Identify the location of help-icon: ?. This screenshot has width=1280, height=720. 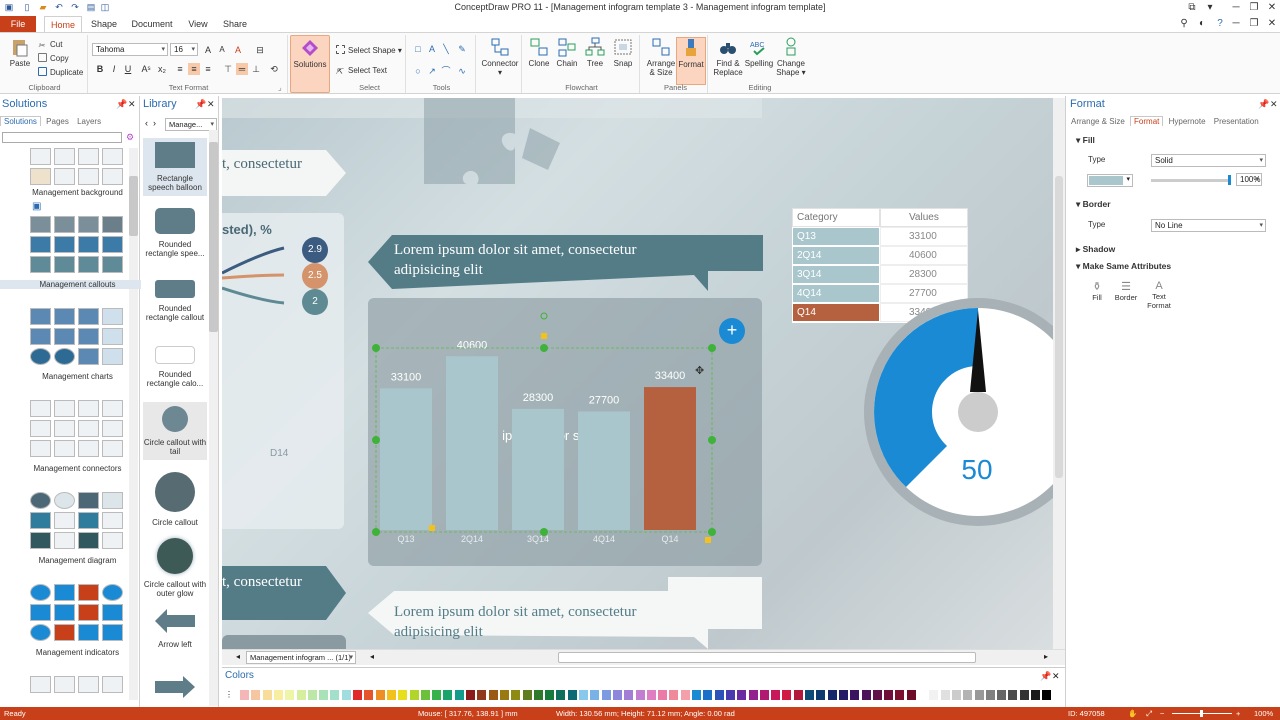
(1220, 24).